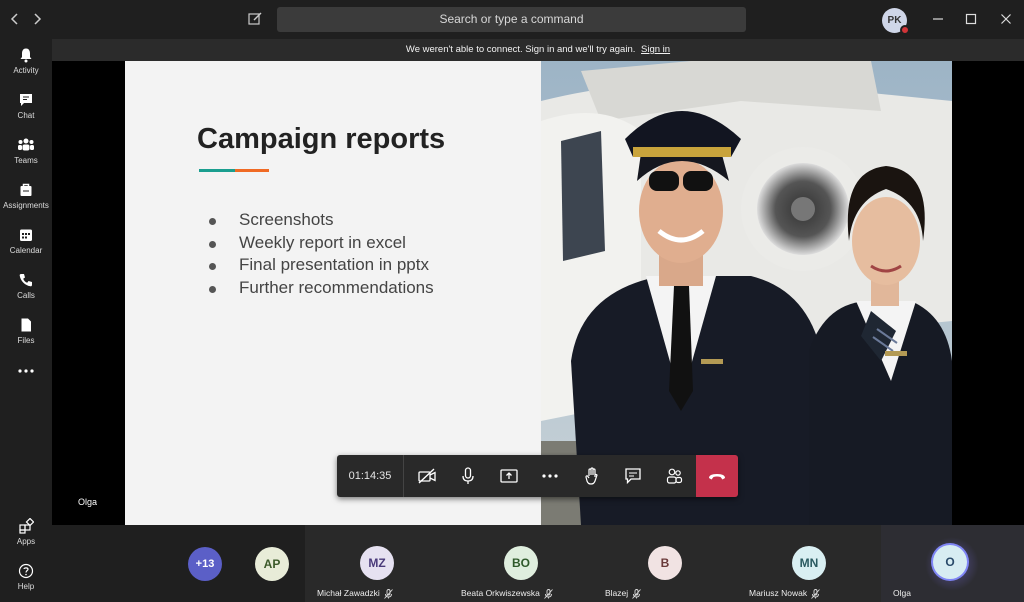 This screenshot has height=602, width=1024. I want to click on new-chat-icon, so click(255, 19).